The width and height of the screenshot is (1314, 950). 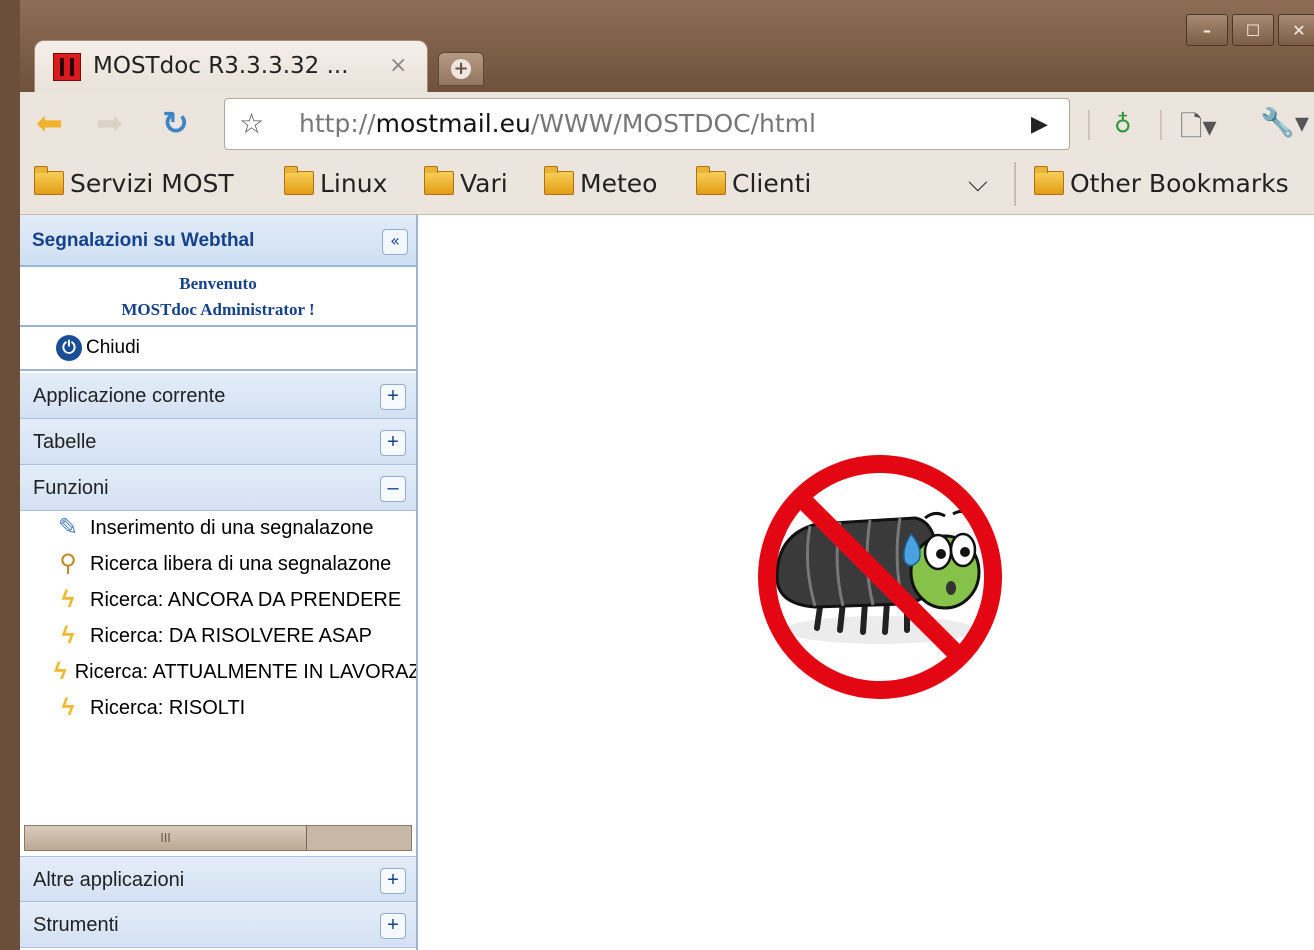 What do you see at coordinates (978, 183) in the screenshot?
I see `bookmarks-overflow-chevron-icon: ⌵` at bounding box center [978, 183].